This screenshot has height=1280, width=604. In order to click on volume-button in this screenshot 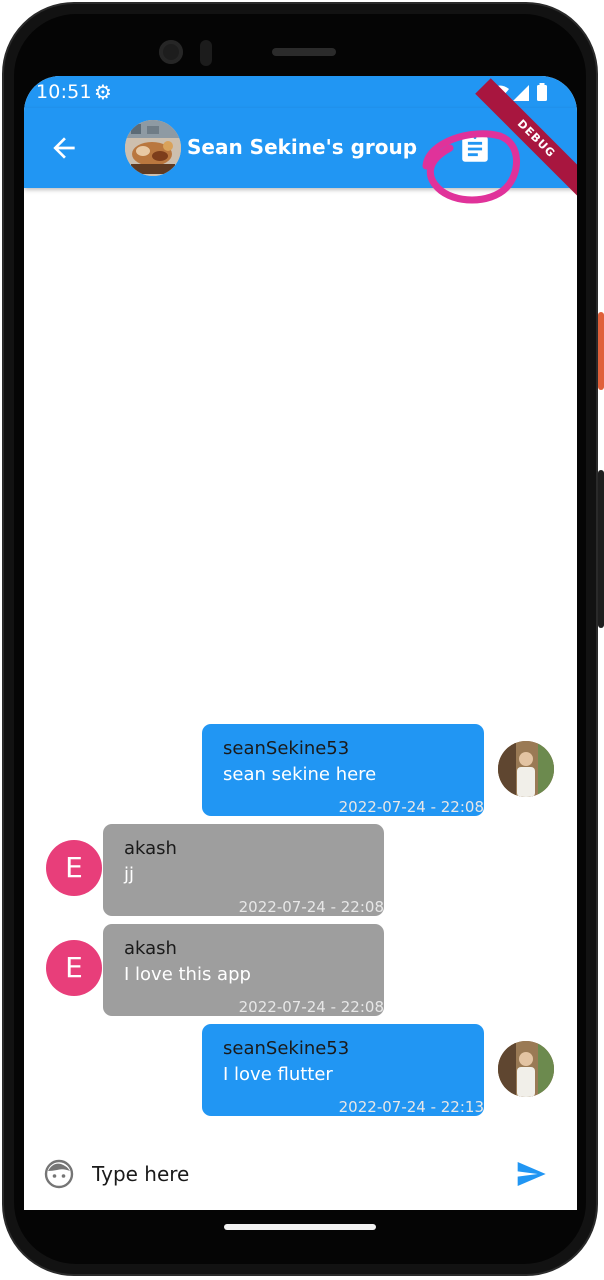, I will do `click(601, 549)`.